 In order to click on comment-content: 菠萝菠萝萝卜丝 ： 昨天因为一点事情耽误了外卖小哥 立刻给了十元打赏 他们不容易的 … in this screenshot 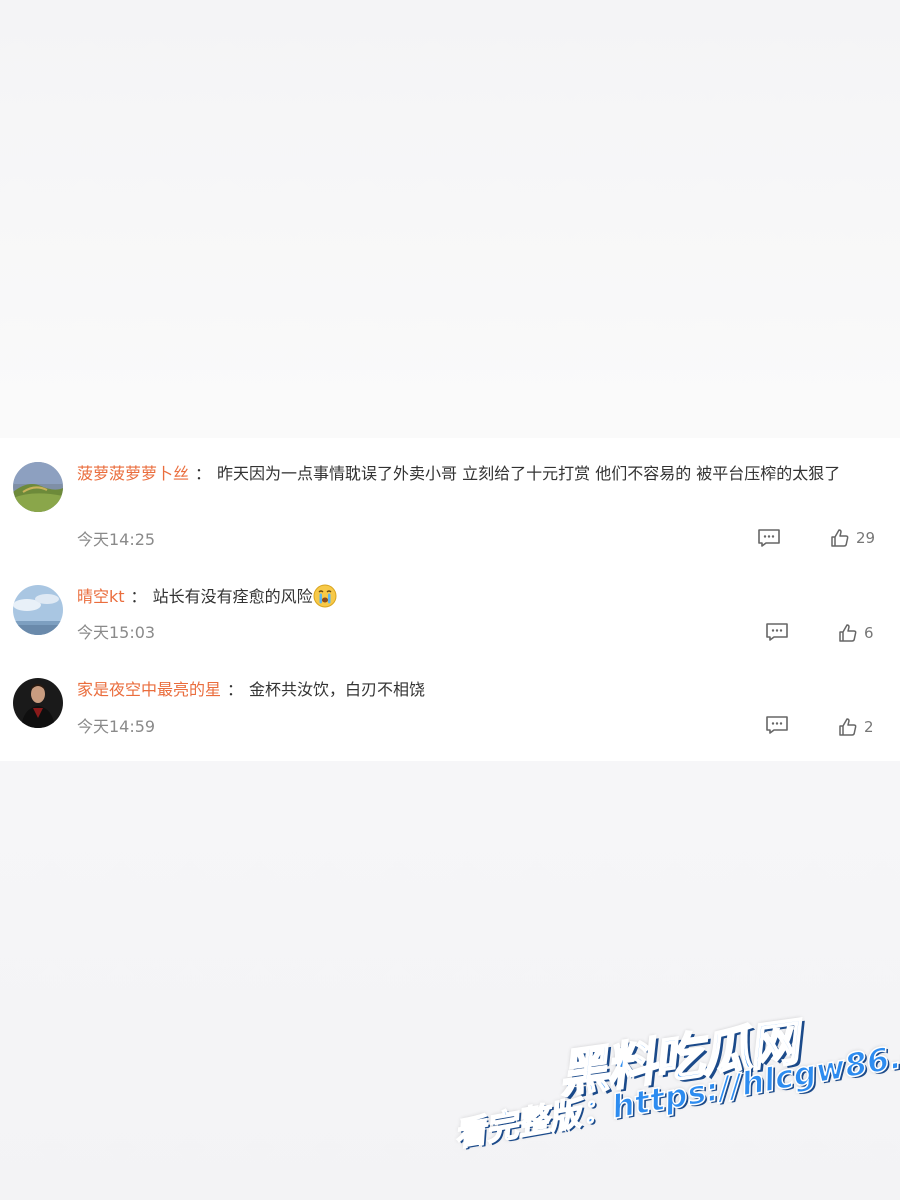, I will do `click(481, 474)`.